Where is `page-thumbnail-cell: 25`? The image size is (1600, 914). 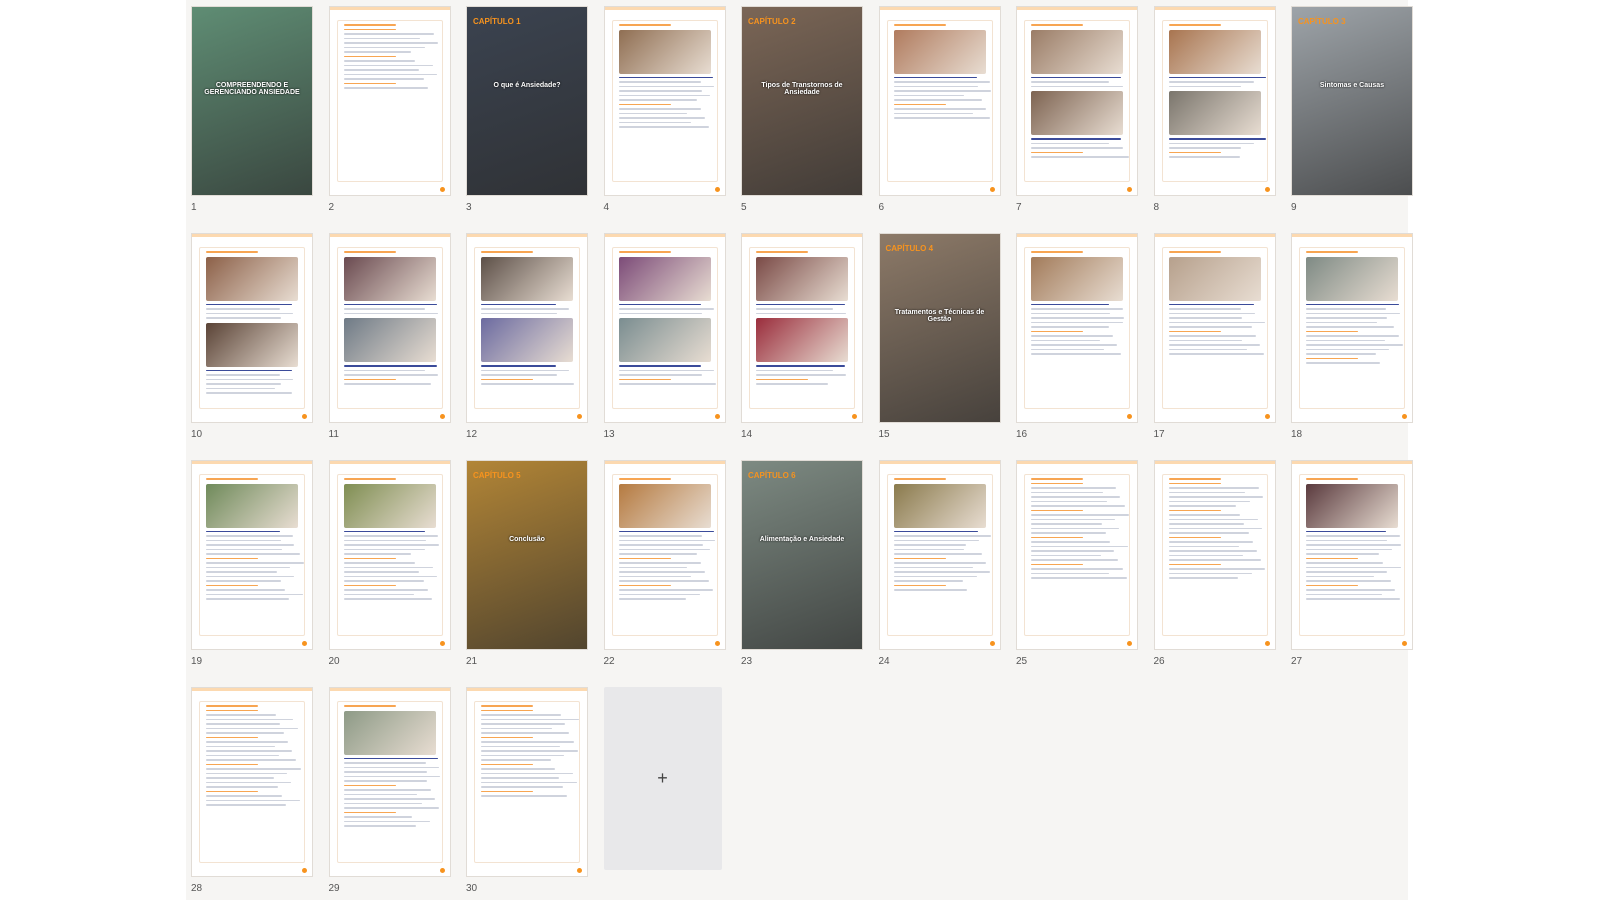
page-thumbnail-cell: 25 is located at coordinates (1077, 573).